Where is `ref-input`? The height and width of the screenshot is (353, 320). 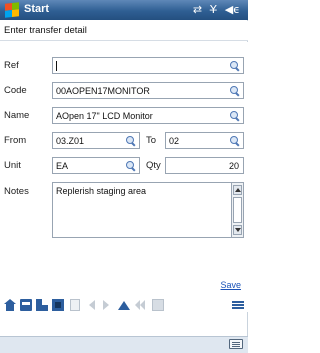
ref-input is located at coordinates (148, 65).